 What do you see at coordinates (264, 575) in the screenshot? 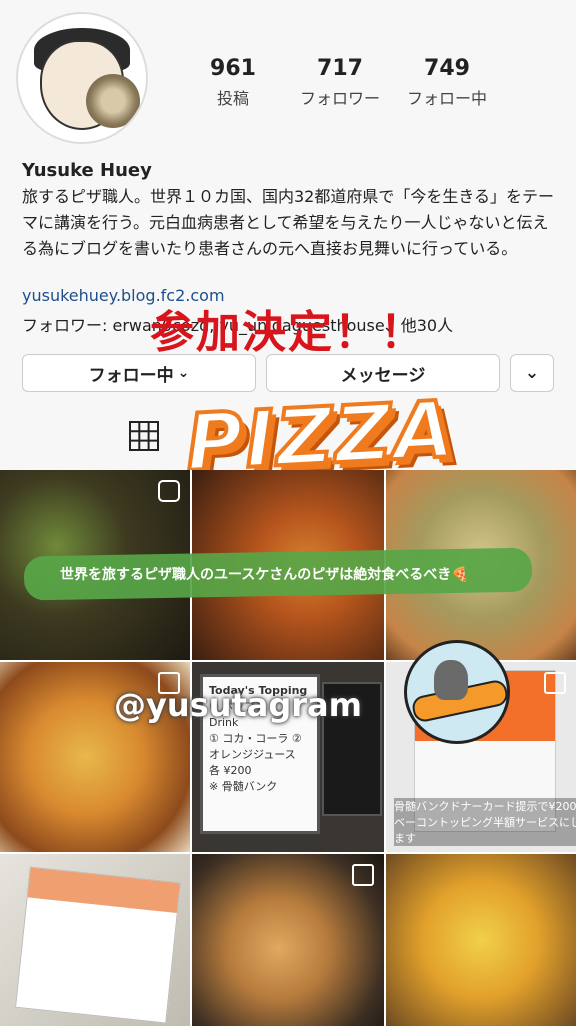
I see `banner-text: 世界を旅するピザ職人のユースケさんのピザは絶対食べるべき🍕` at bounding box center [264, 575].